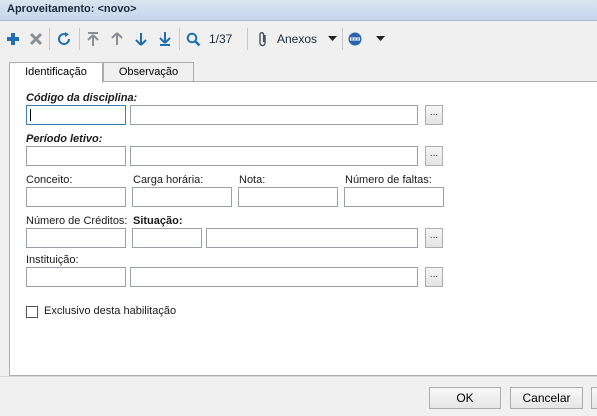 Image resolution: width=597 pixels, height=416 pixels. Describe the element at coordinates (168, 180) in the screenshot. I see `carga-horaria-label: Carga horária:` at that location.